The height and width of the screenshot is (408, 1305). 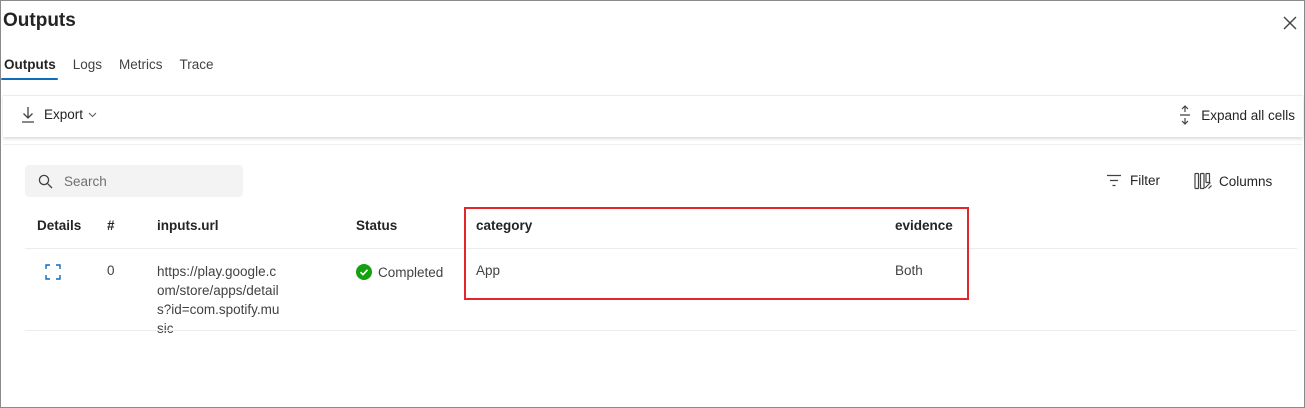 I want to click on columns-label: Columns, so click(x=1246, y=181).